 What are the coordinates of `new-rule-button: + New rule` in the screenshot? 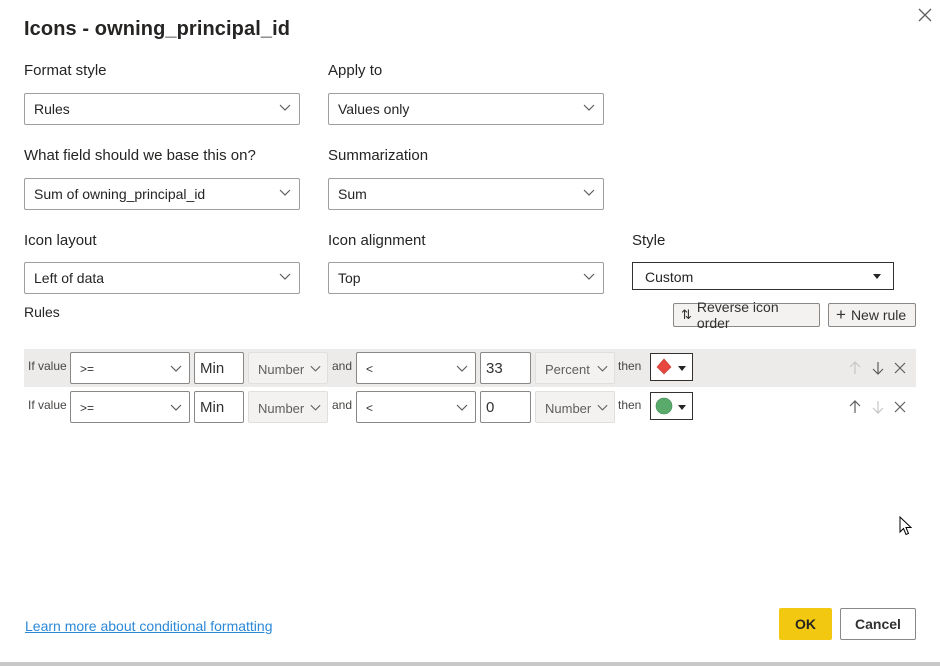 It's located at (872, 315).